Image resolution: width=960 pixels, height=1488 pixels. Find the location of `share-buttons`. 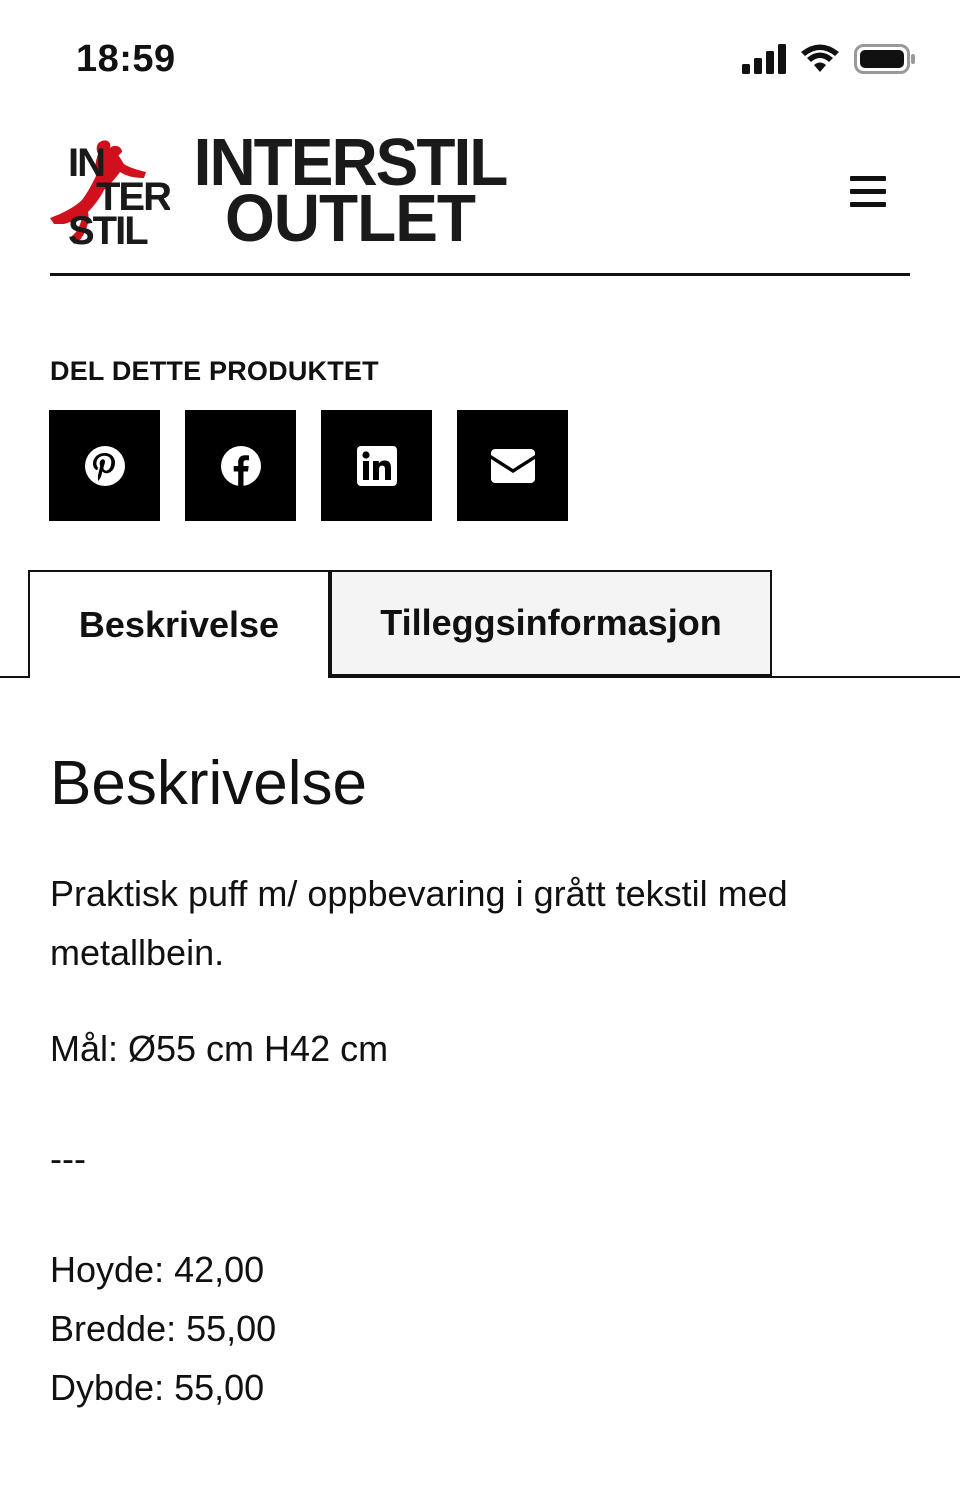

share-buttons is located at coordinates (308, 465).